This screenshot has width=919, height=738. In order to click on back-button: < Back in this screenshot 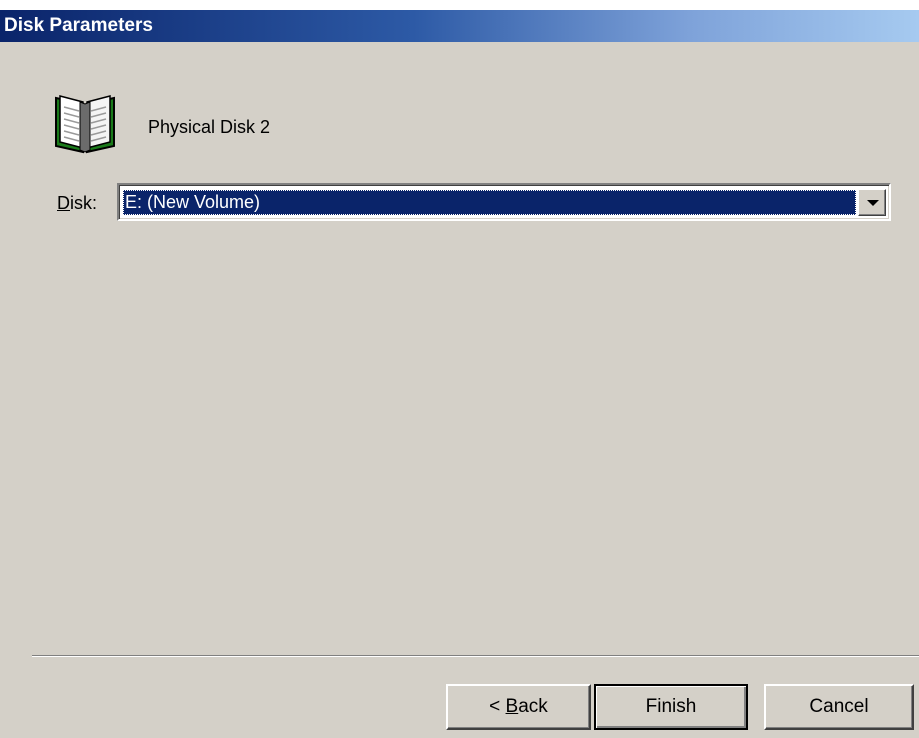, I will do `click(518, 707)`.